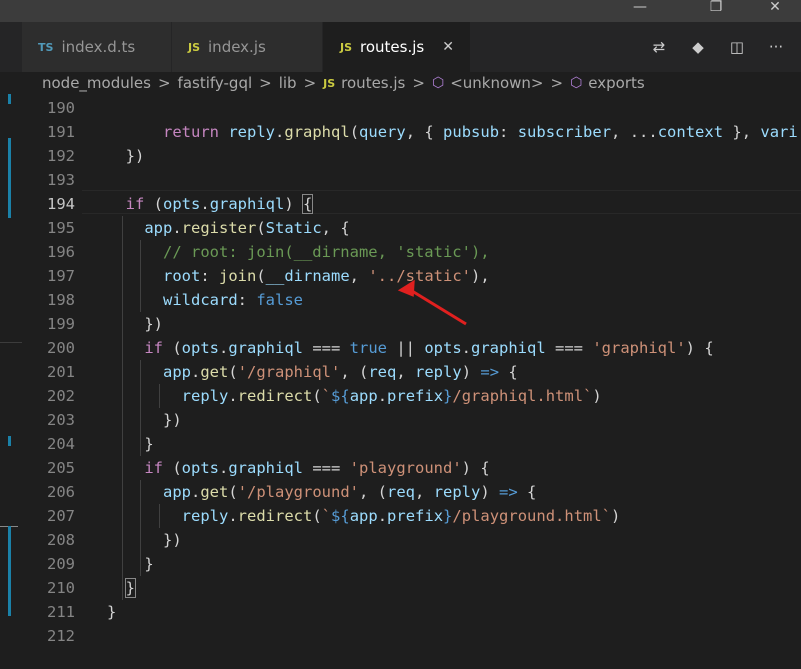 The image size is (801, 669). What do you see at coordinates (61, 420) in the screenshot?
I see `line-number: 203` at bounding box center [61, 420].